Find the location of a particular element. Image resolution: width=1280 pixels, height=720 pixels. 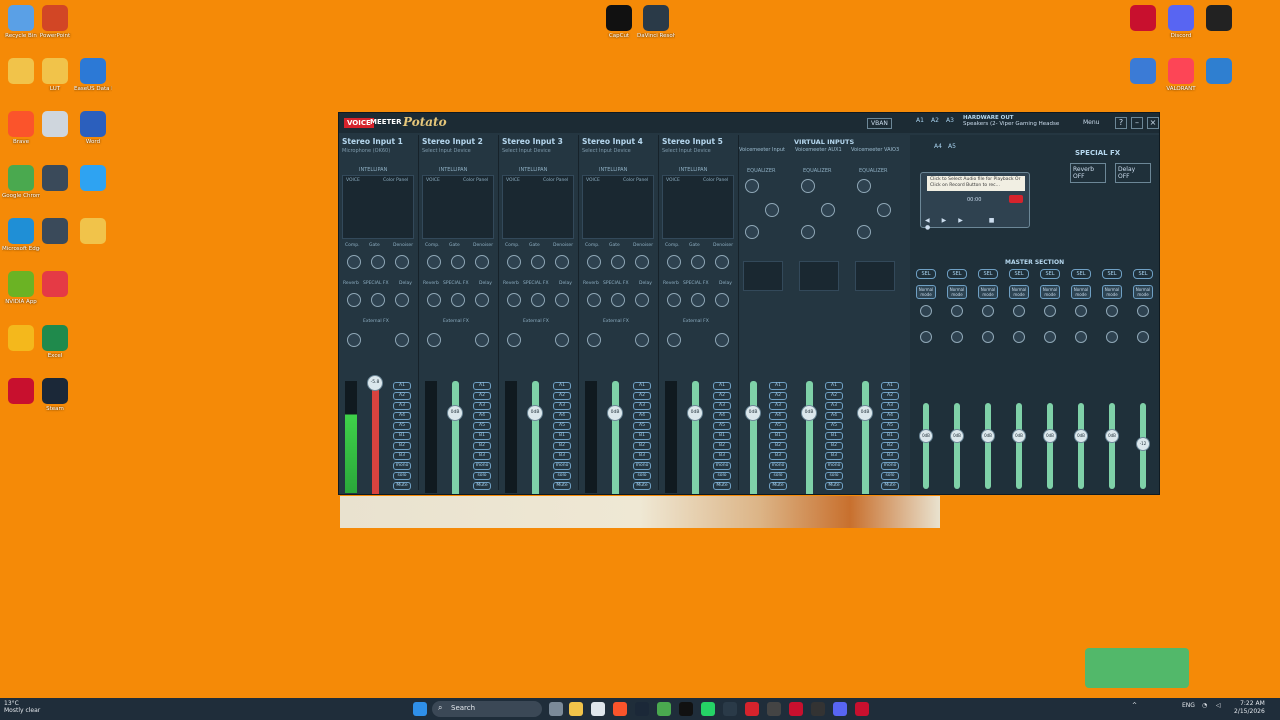

master-fader-knob: -12 is located at coordinates (1143, 444).